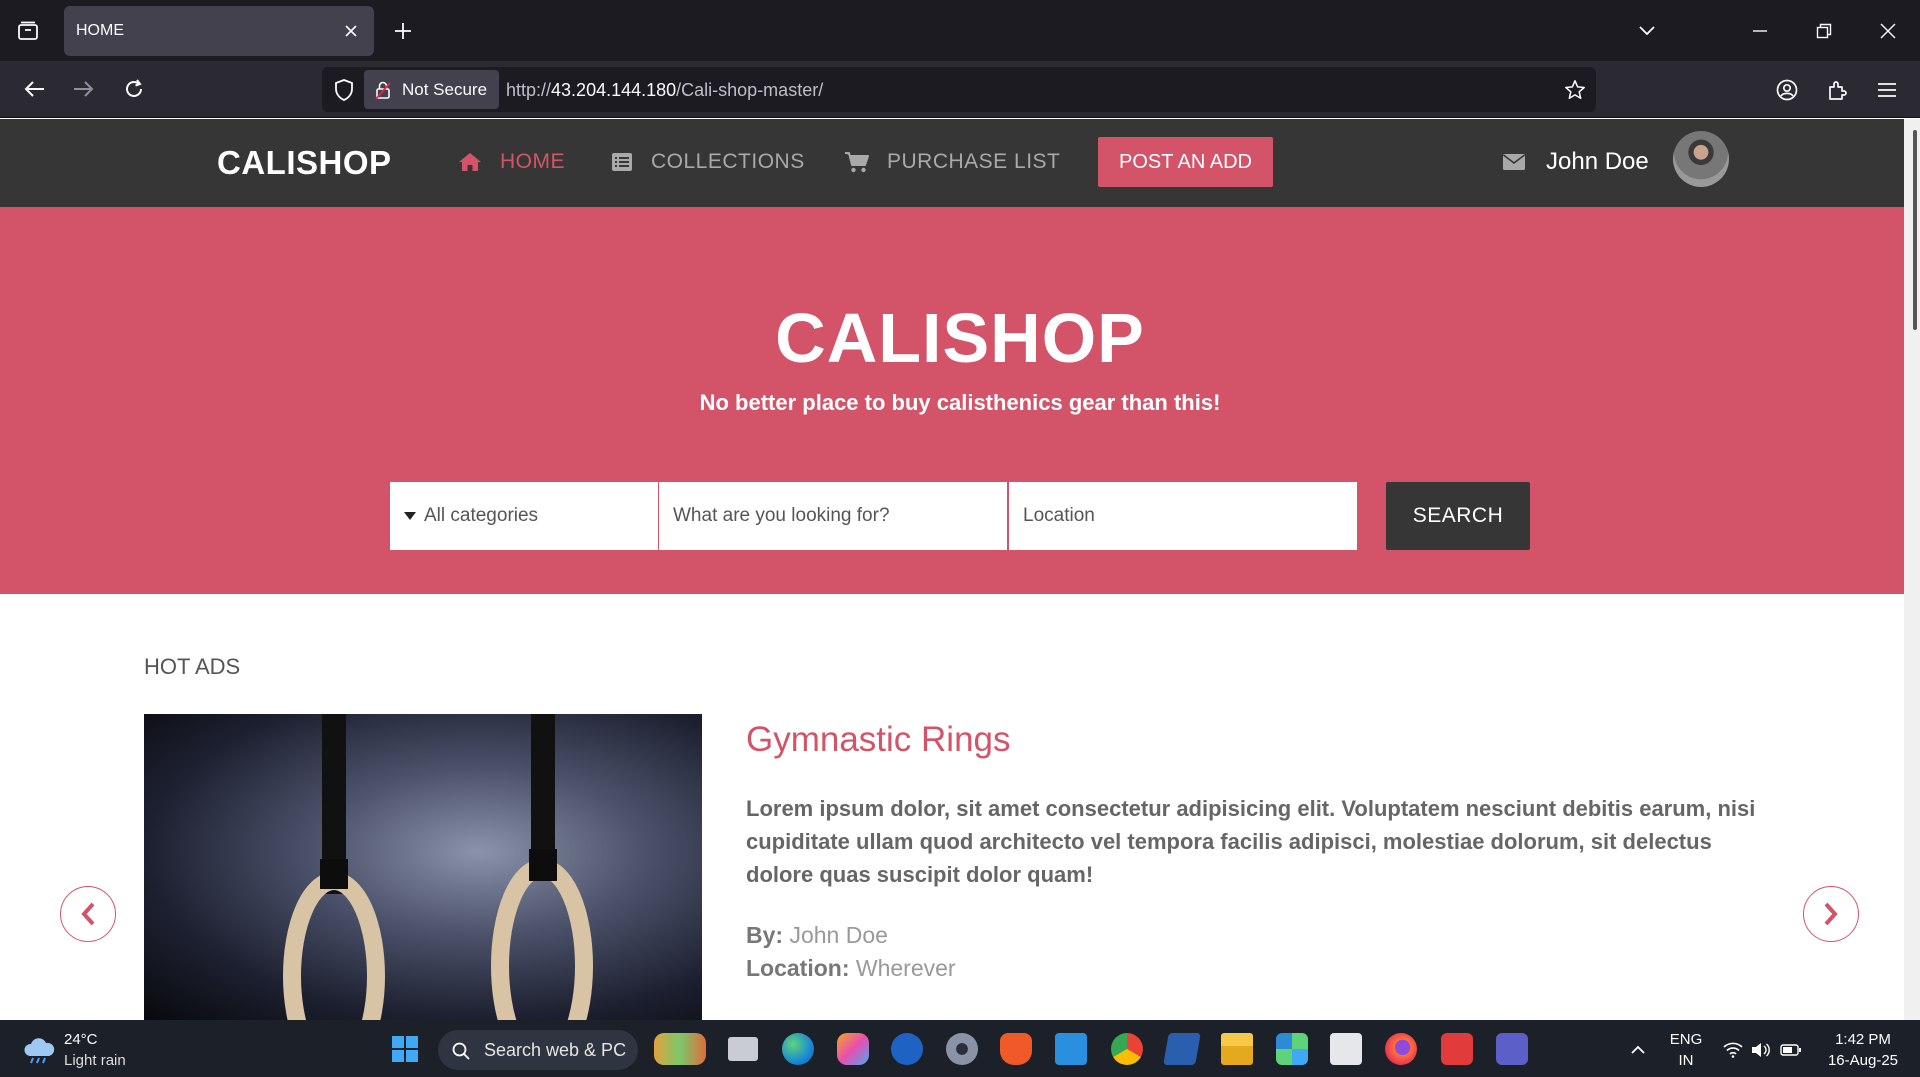 The width and height of the screenshot is (1920, 1077). Describe the element at coordinates (851, 968) in the screenshot. I see `ad-location: Location: Wherever` at that location.